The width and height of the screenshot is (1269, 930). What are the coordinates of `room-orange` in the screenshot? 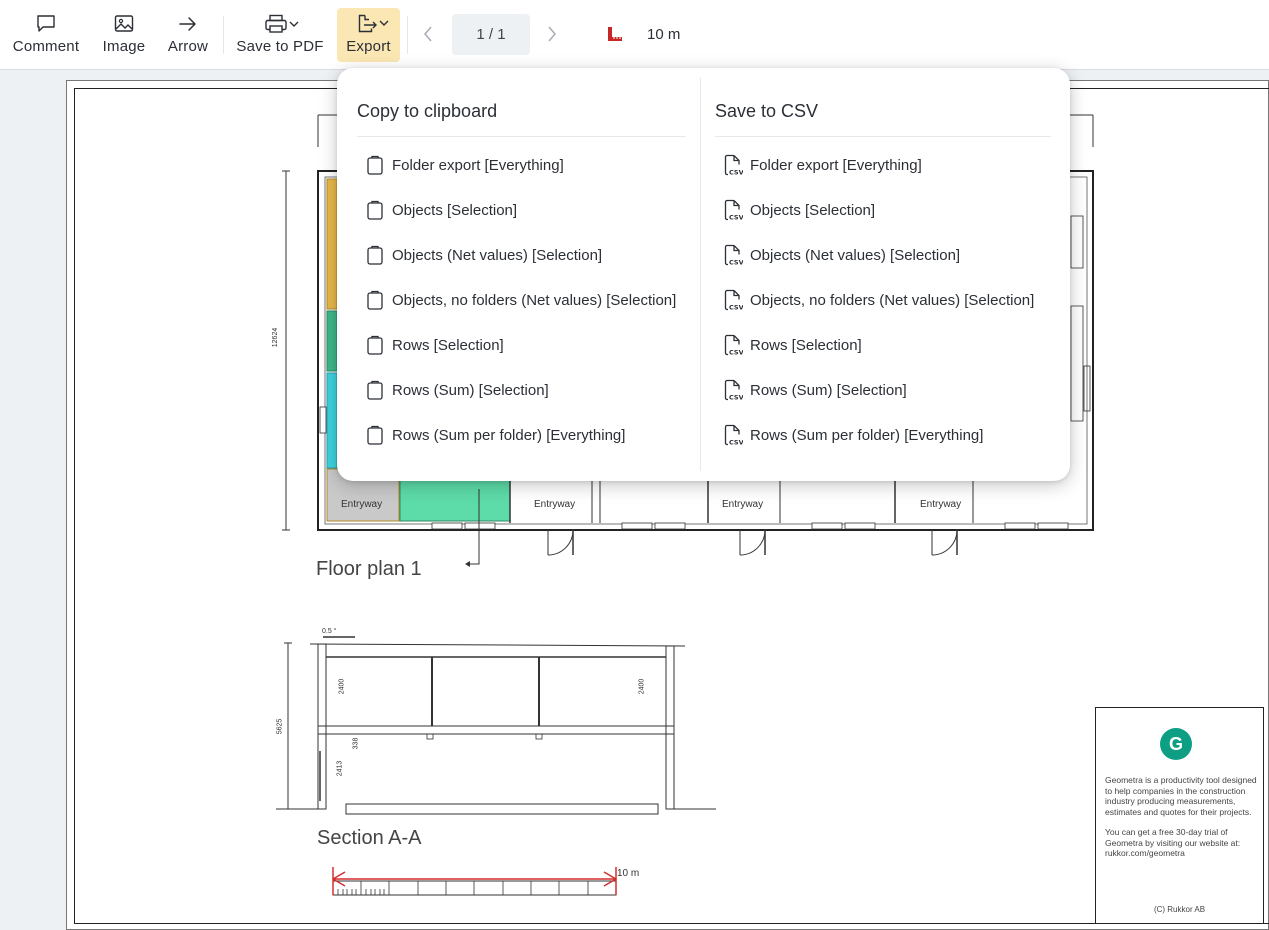 It's located at (332, 244).